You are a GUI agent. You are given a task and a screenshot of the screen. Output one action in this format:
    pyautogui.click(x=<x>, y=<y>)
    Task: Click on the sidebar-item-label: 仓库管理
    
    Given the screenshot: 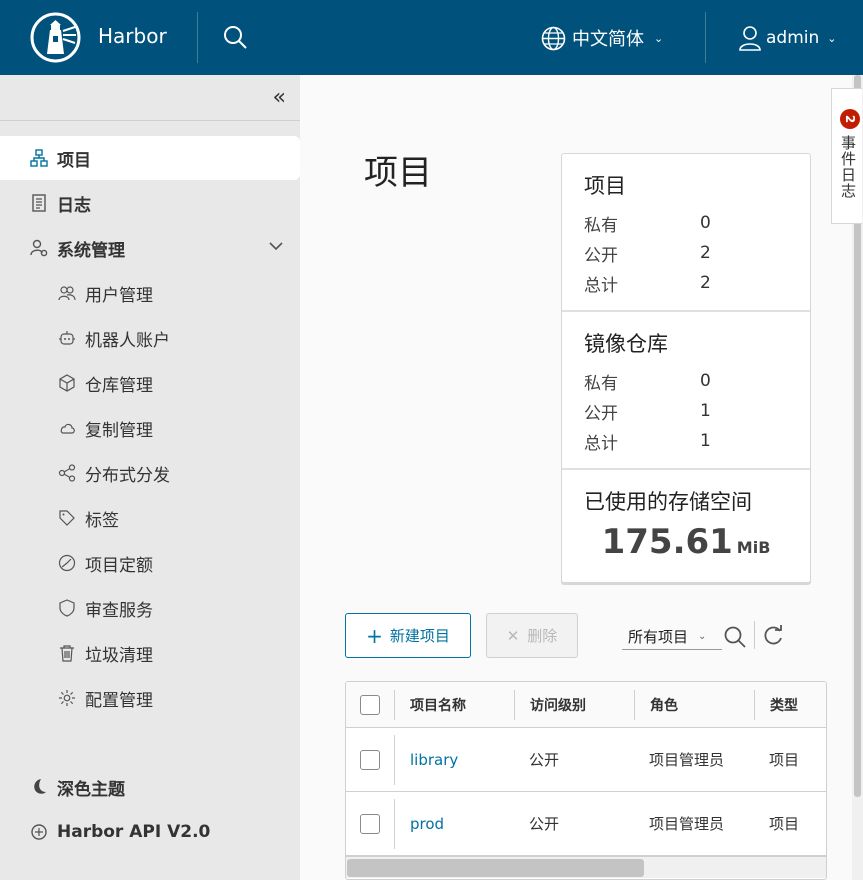 What is the action you would take?
    pyautogui.click(x=119, y=385)
    